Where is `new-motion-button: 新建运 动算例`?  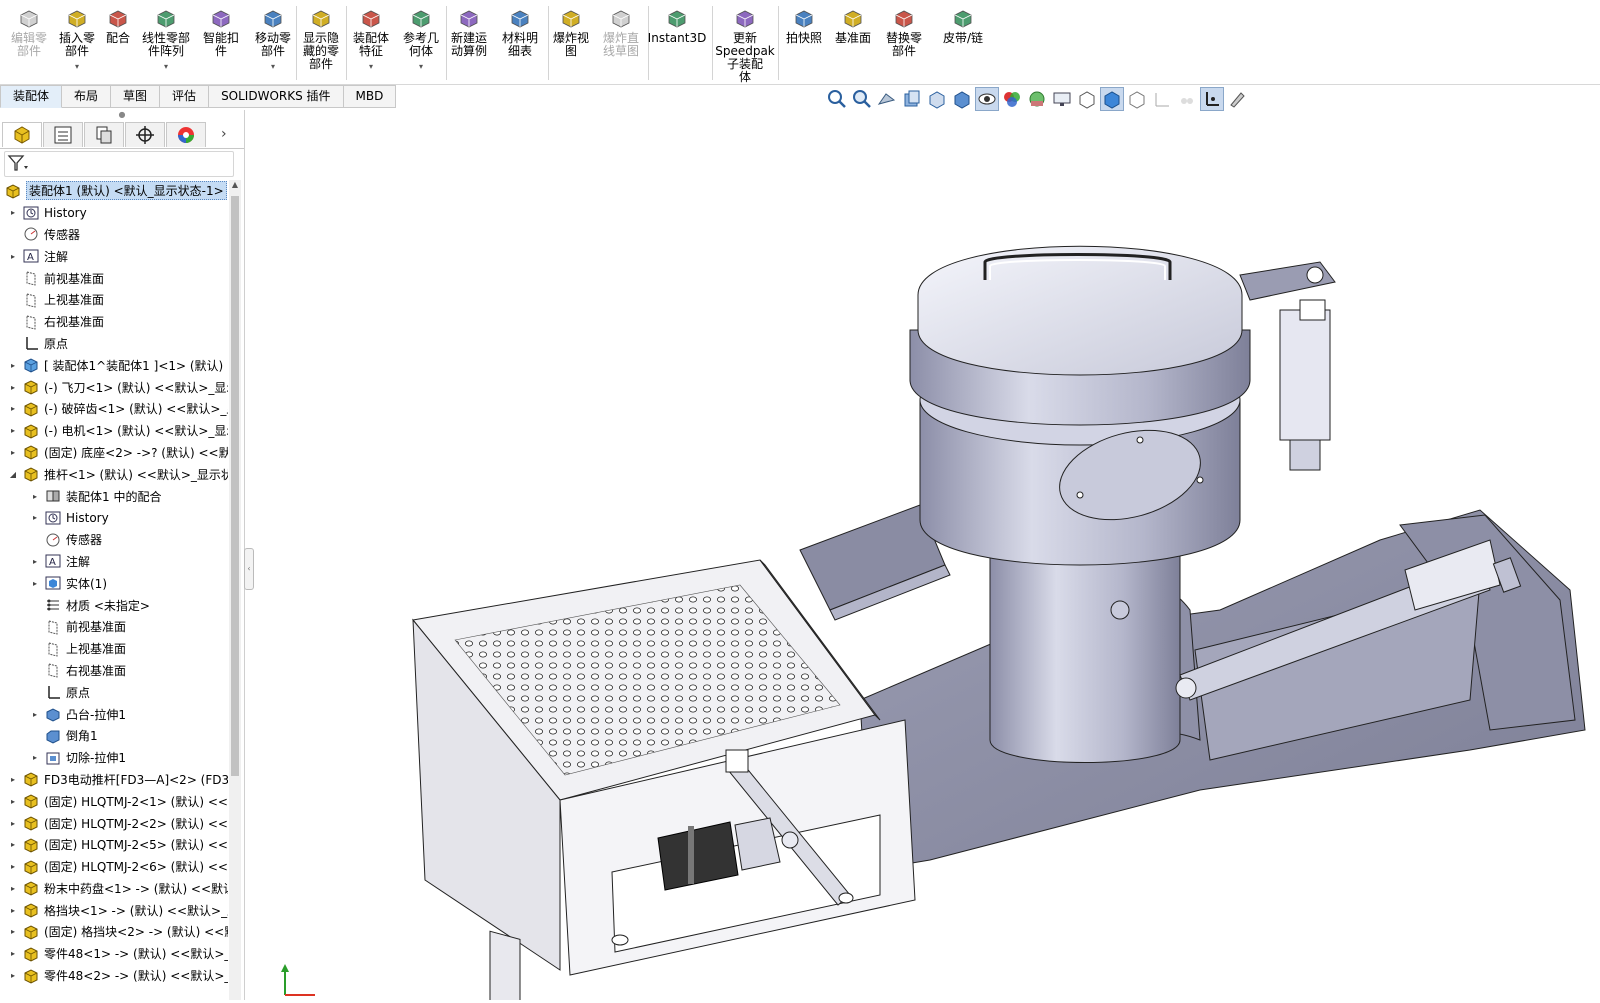
new-motion-button: 新建运 动算例 is located at coordinates (469, 31).